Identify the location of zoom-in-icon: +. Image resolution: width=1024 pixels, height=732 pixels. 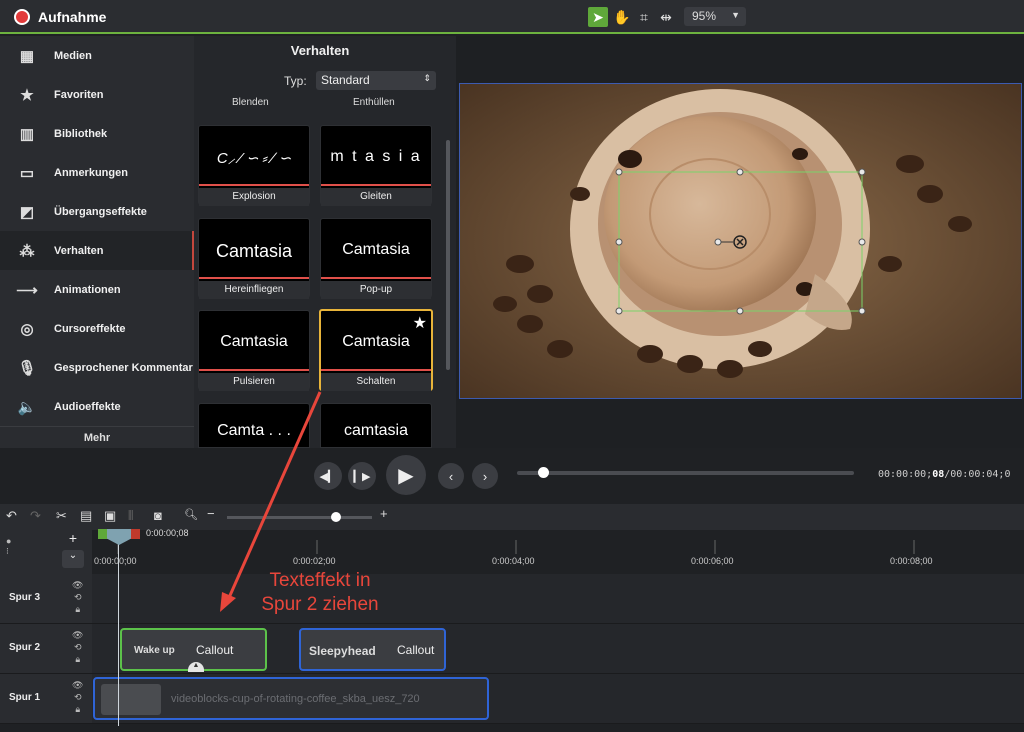
(384, 513).